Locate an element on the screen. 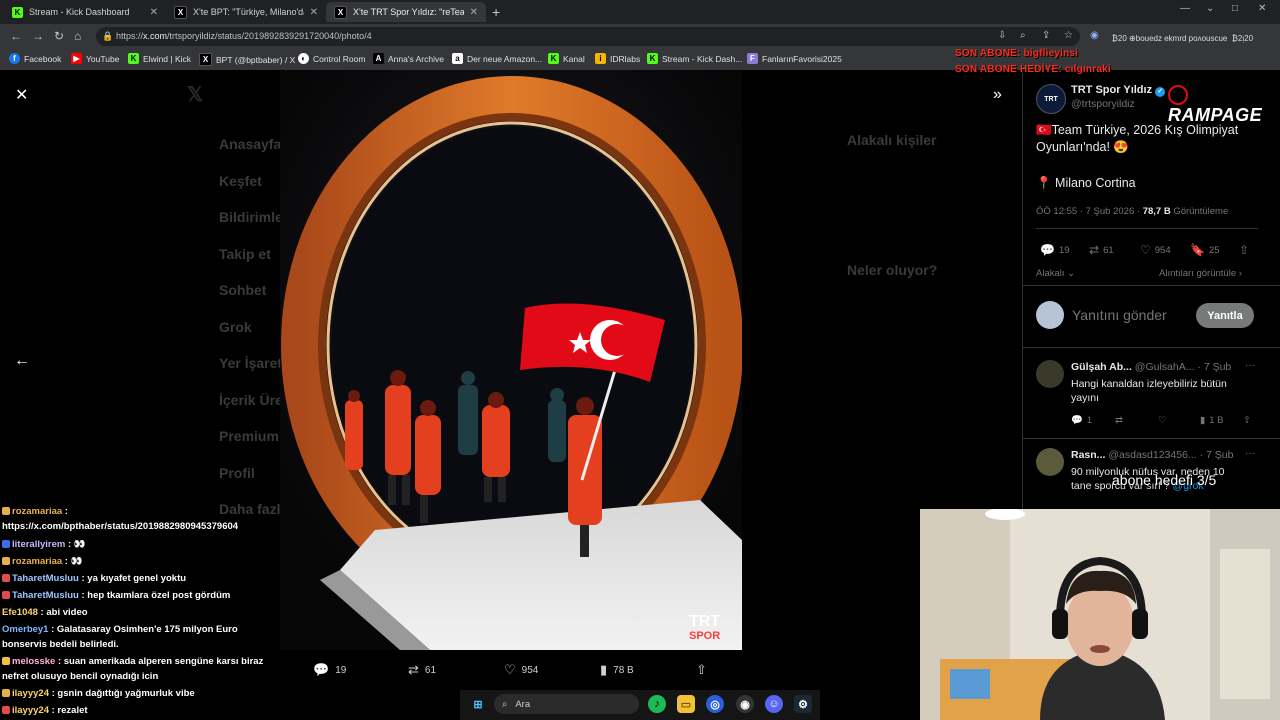  bookmark-kanal: K Kanal is located at coordinates (566, 58).